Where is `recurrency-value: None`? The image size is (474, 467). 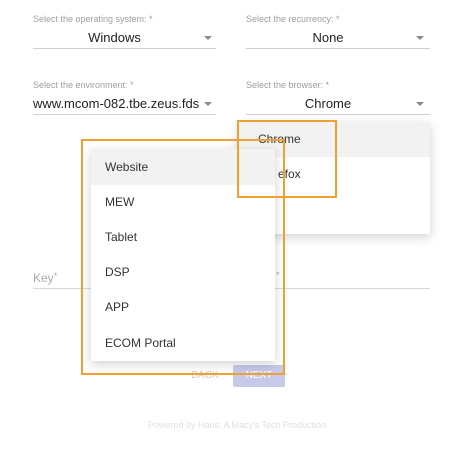
recurrency-value: None is located at coordinates (328, 37).